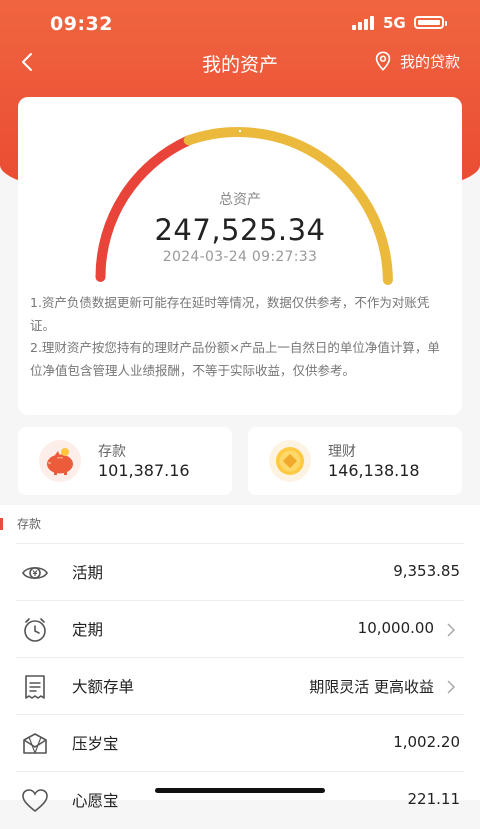  What do you see at coordinates (383, 61) in the screenshot?
I see `location-pin-icon` at bounding box center [383, 61].